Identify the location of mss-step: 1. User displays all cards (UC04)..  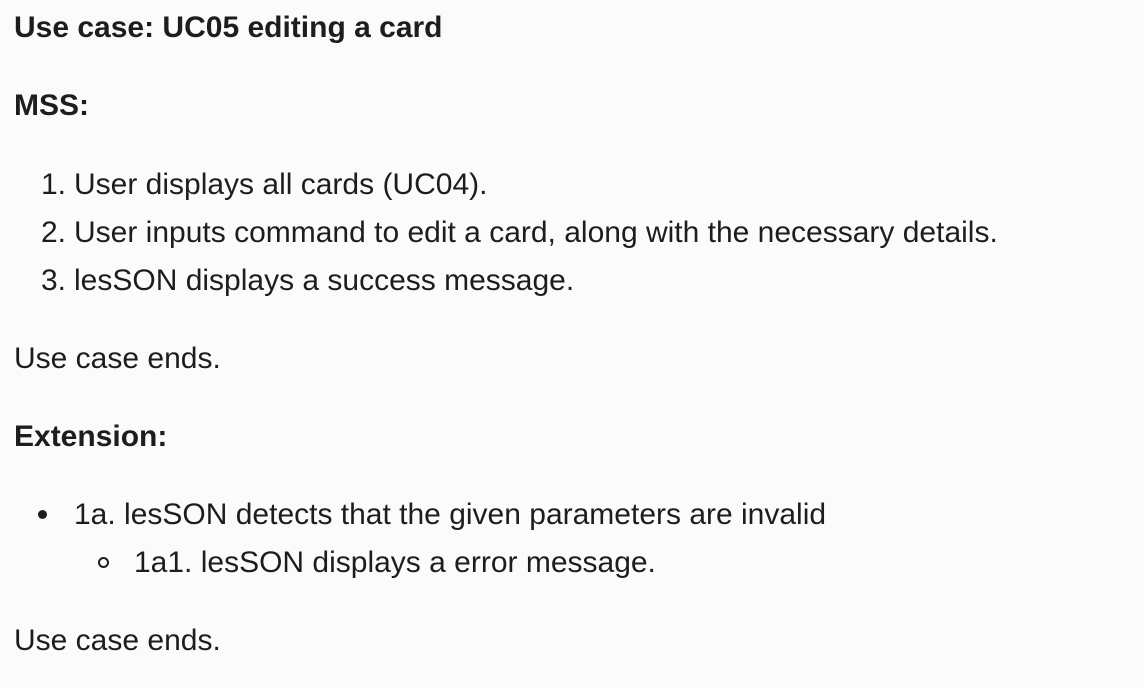
(258, 185).